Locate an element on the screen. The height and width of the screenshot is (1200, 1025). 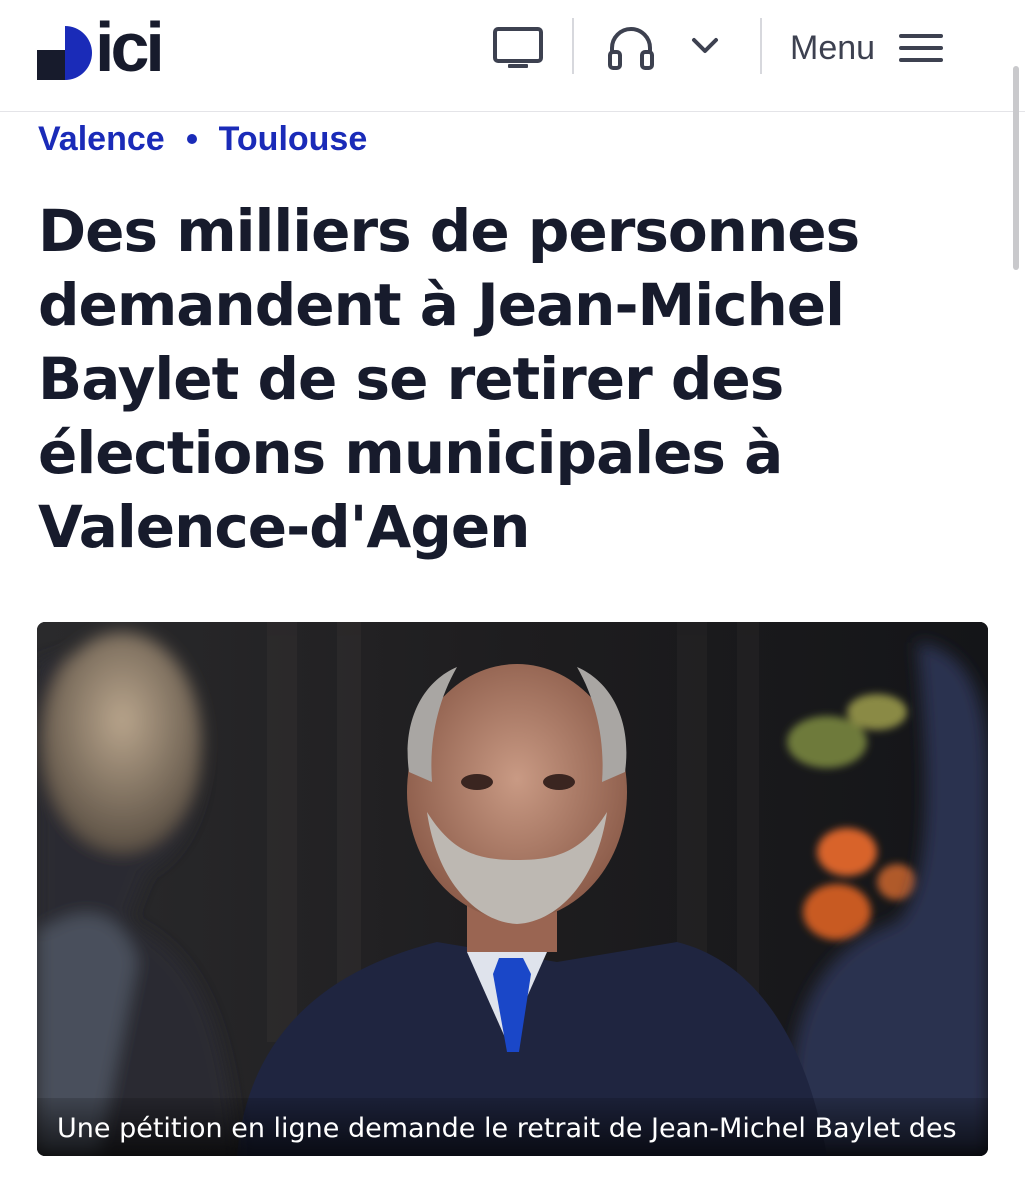
chevron-down-icon is located at coordinates (705, 46).